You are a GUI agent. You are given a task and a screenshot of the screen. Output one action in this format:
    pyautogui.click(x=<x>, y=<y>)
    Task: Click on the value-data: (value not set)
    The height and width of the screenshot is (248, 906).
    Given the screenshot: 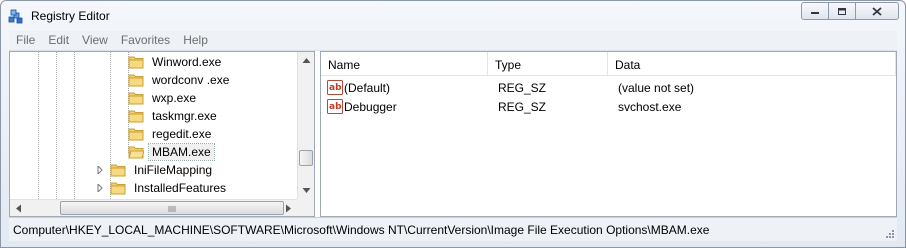 What is the action you would take?
    pyautogui.click(x=656, y=88)
    